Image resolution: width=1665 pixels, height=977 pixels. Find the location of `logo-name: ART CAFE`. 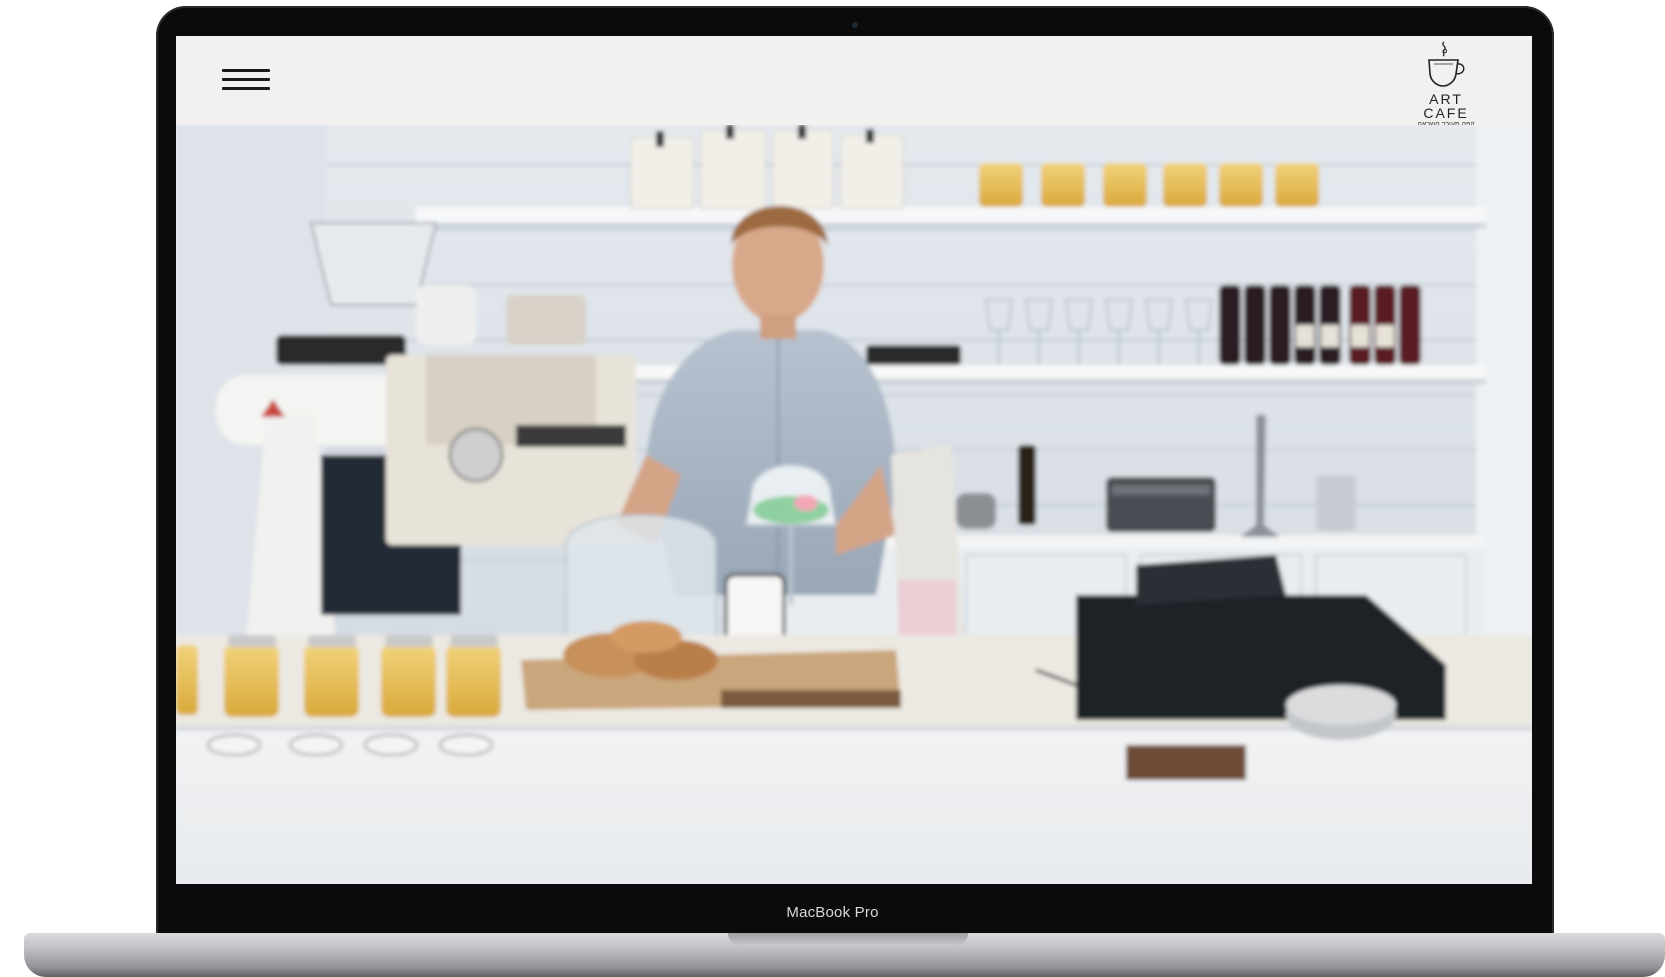

logo-name: ART CAFE is located at coordinates (1446, 106).